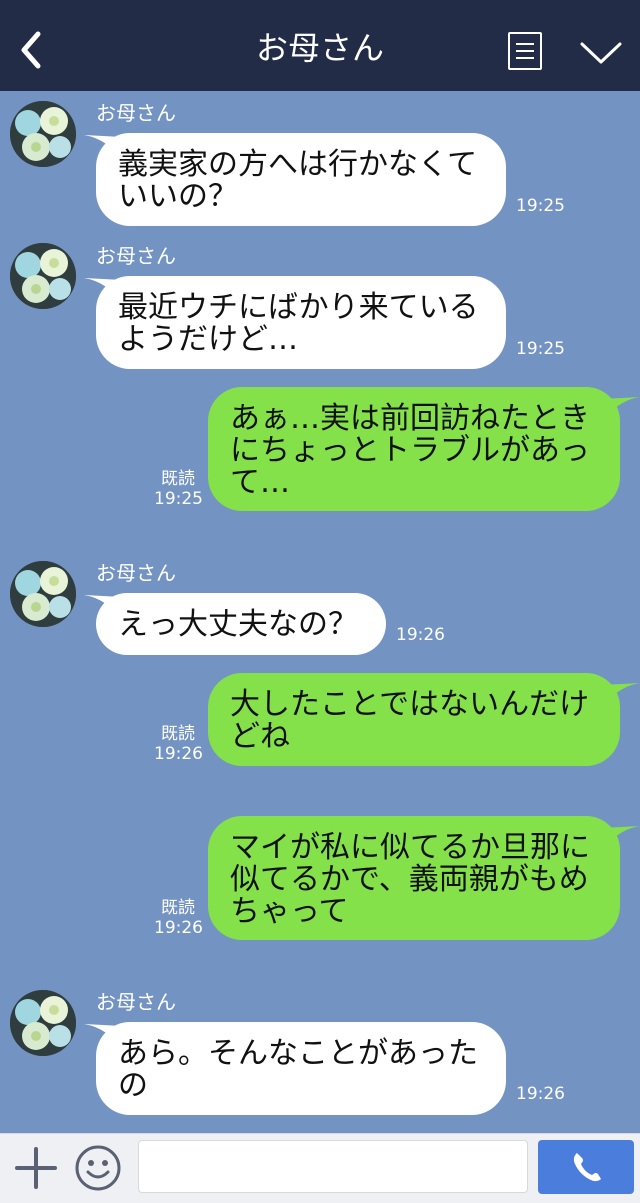 The height and width of the screenshot is (1203, 640). Describe the element at coordinates (601, 52) in the screenshot. I see `chevron-down-icon` at that location.